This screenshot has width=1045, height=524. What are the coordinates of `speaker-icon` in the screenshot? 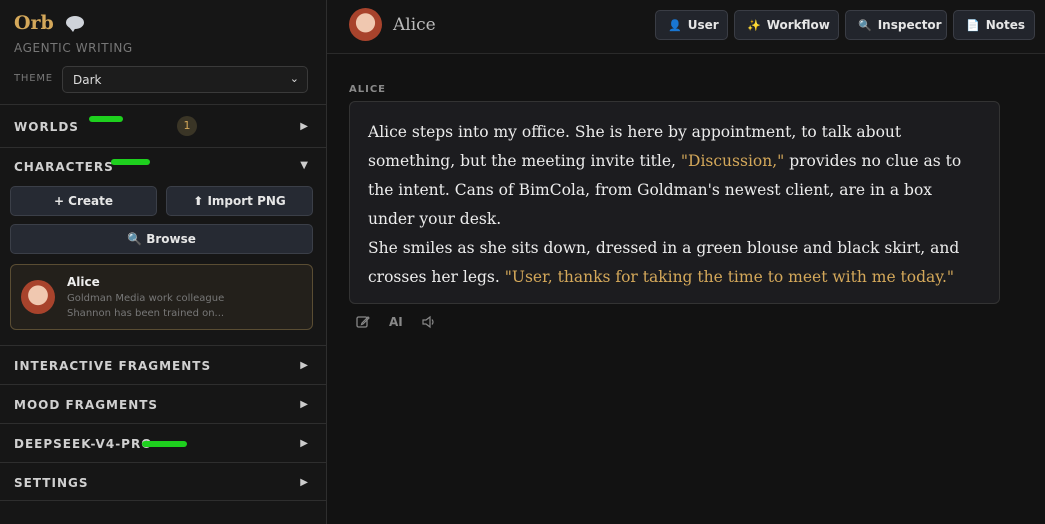 It's located at (429, 323).